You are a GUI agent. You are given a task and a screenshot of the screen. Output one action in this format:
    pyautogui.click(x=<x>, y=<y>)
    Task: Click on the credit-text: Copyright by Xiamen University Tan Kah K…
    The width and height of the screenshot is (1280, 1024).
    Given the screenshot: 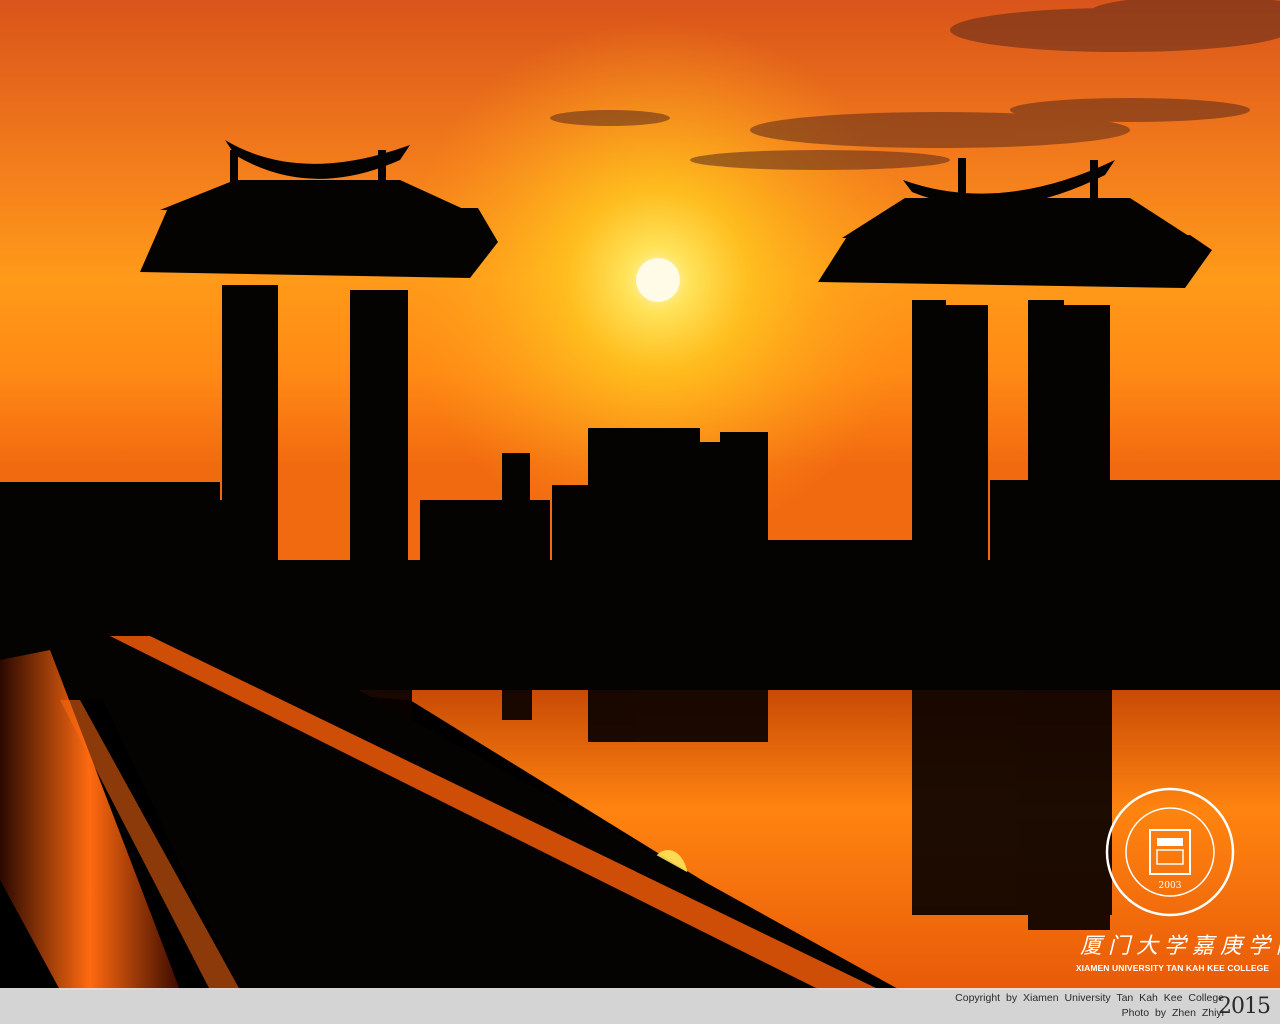 What is the action you would take?
    pyautogui.click(x=1089, y=1006)
    